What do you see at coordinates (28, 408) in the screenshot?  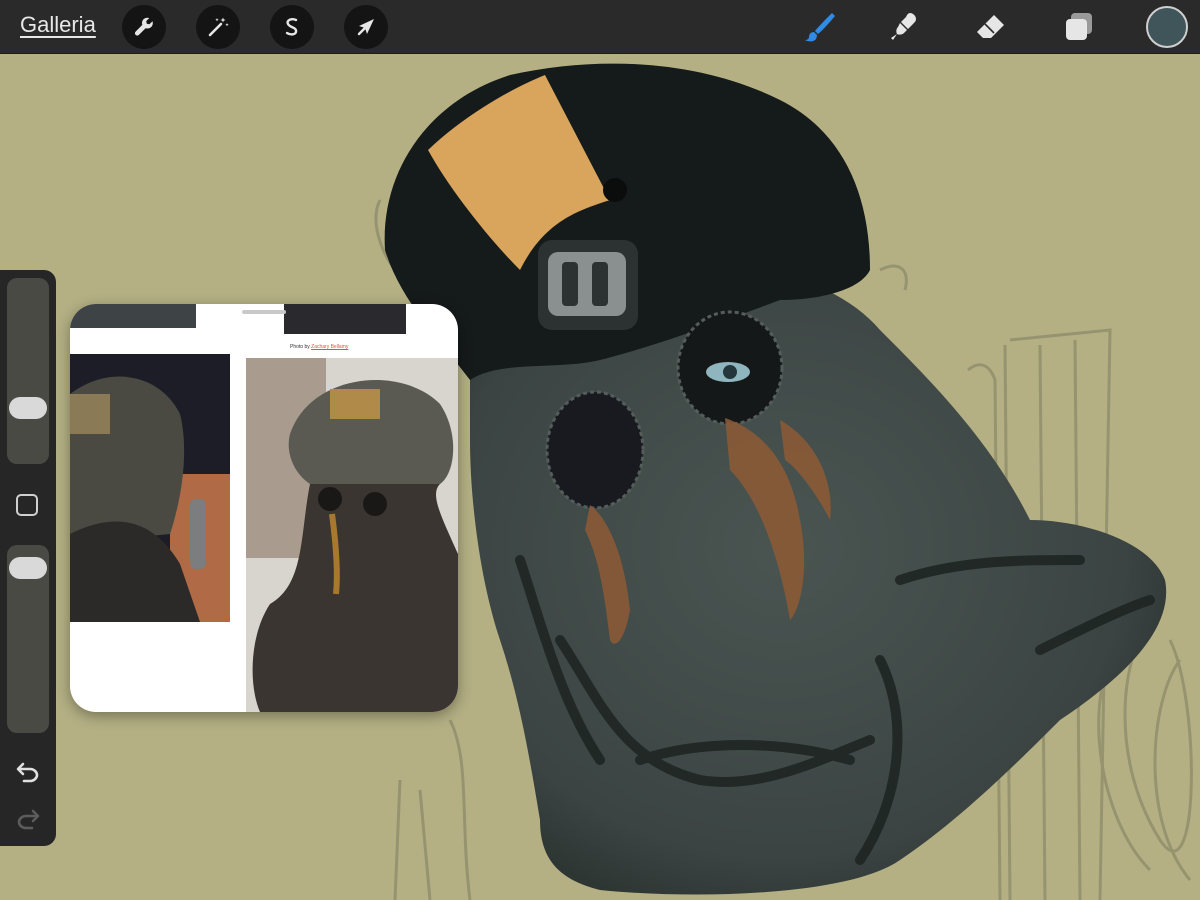 I see `brush-size-handle` at bounding box center [28, 408].